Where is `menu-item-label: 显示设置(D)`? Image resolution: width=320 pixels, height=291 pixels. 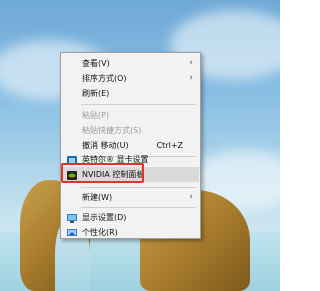 menu-item-label: 显示设置(D) is located at coordinates (104, 217).